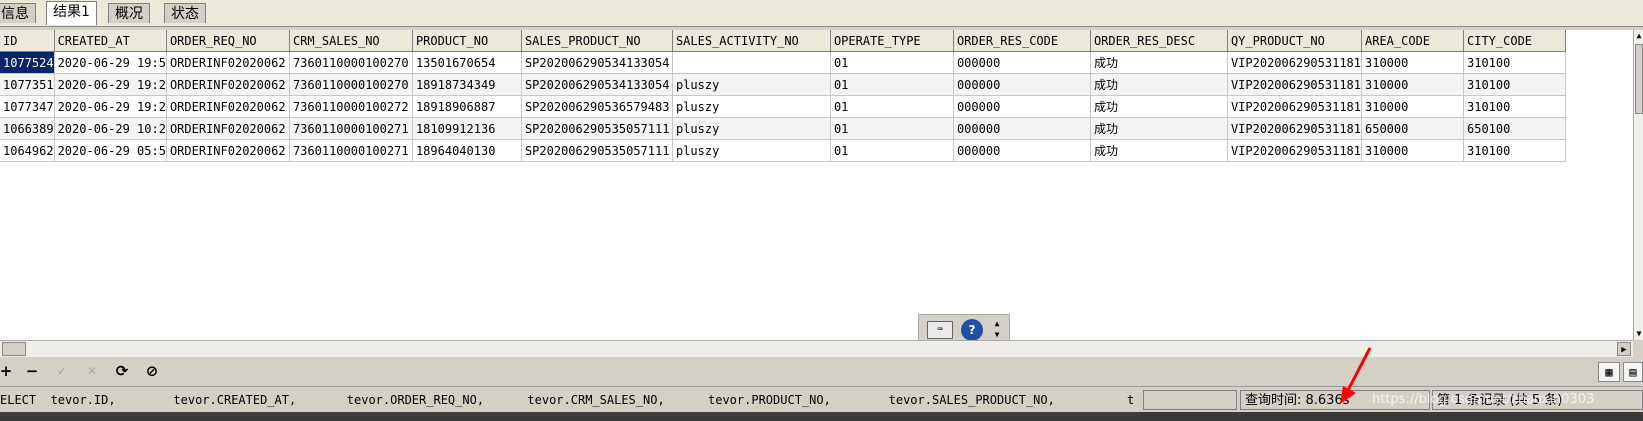  What do you see at coordinates (1514, 41) in the screenshot?
I see `column-header: CITY_CODE` at bounding box center [1514, 41].